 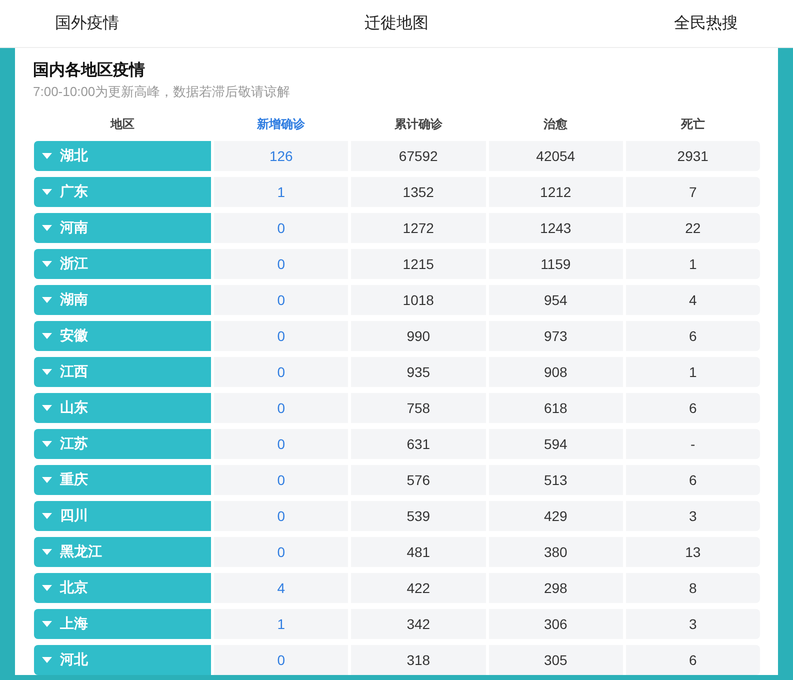 I want to click on nav-tab: 迁徙地图, so click(x=396, y=23).